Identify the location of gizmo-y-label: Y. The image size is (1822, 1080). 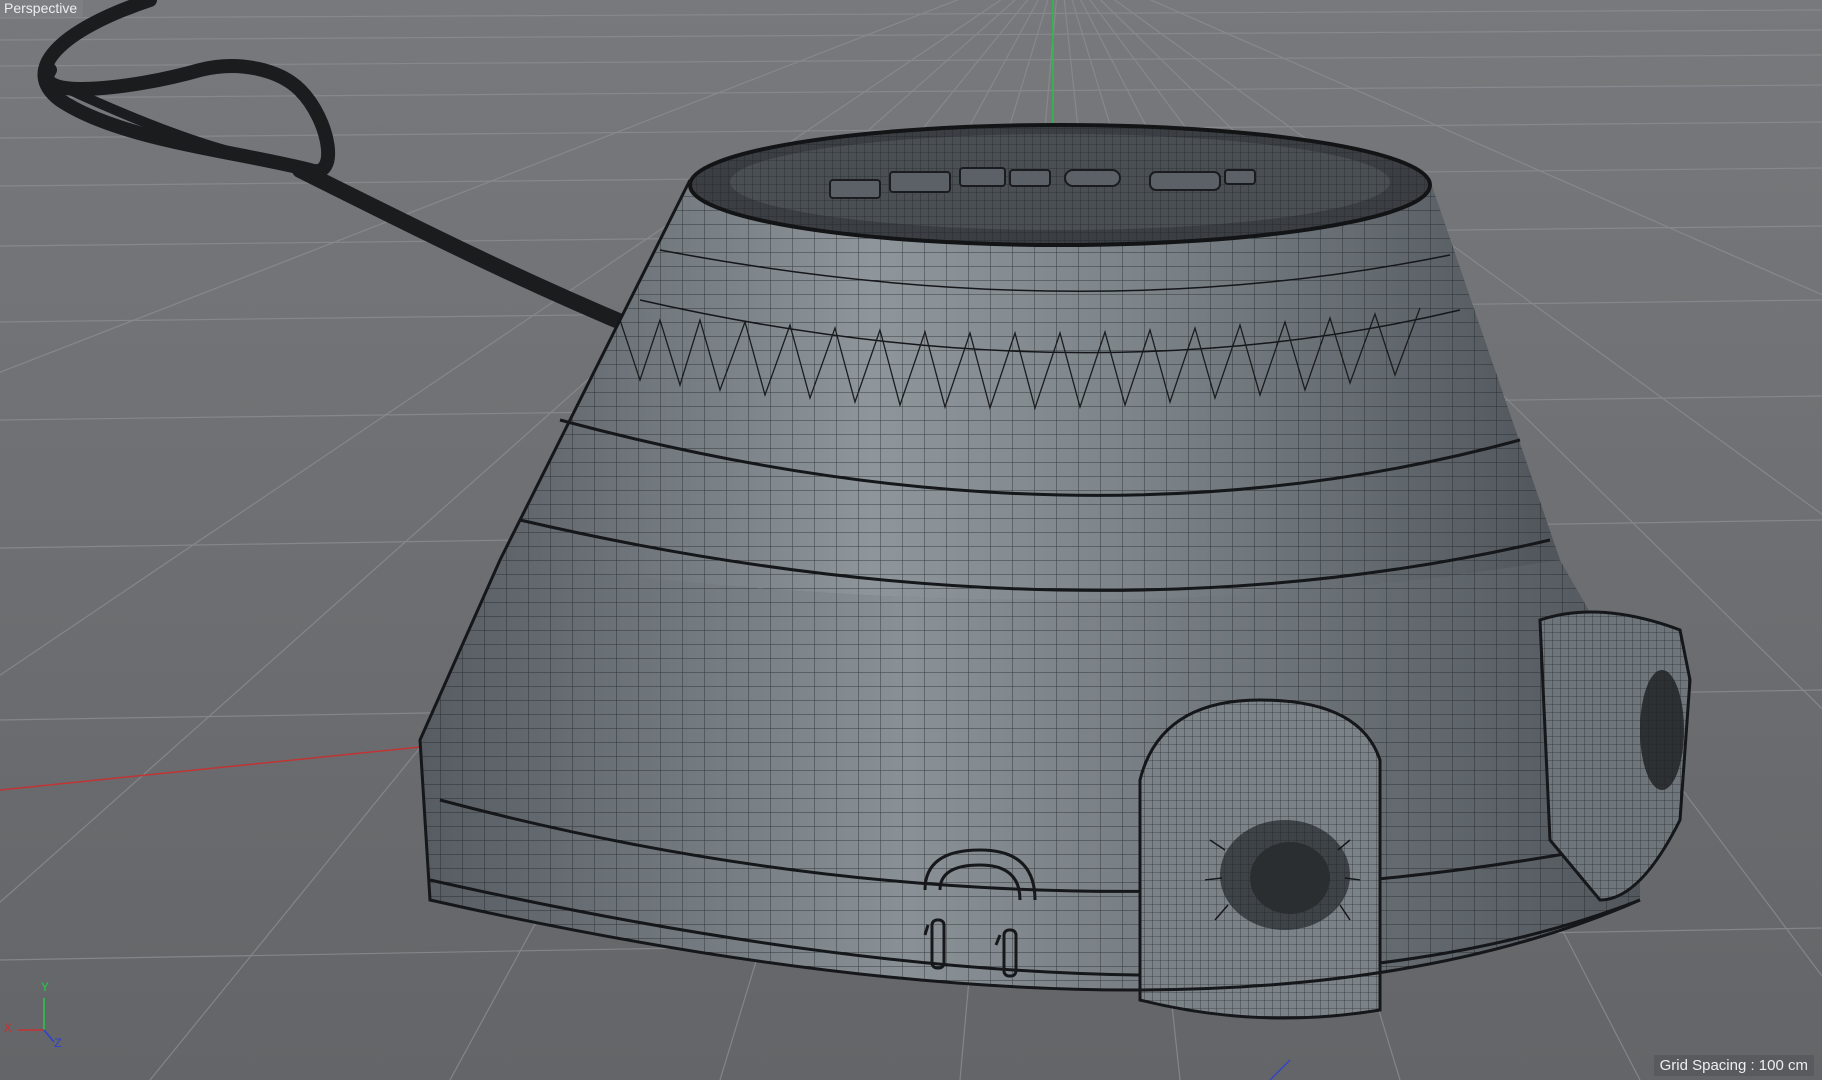
(45, 987).